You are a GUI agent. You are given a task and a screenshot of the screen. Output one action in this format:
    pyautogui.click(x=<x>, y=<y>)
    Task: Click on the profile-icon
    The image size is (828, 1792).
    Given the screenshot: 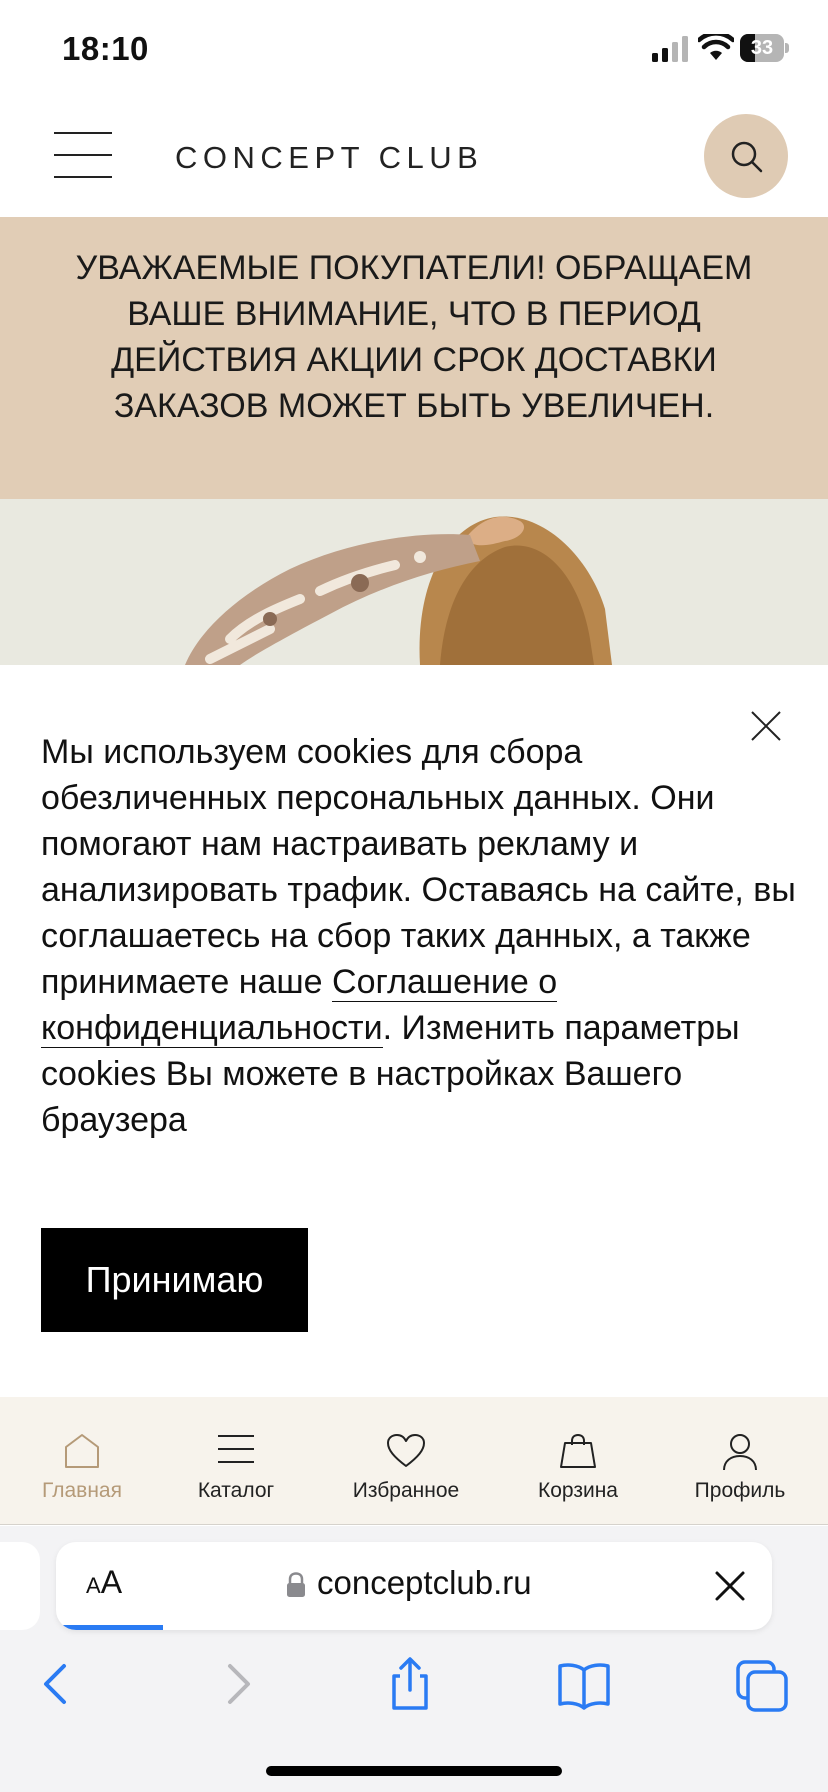 What is the action you would take?
    pyautogui.click(x=740, y=1452)
    